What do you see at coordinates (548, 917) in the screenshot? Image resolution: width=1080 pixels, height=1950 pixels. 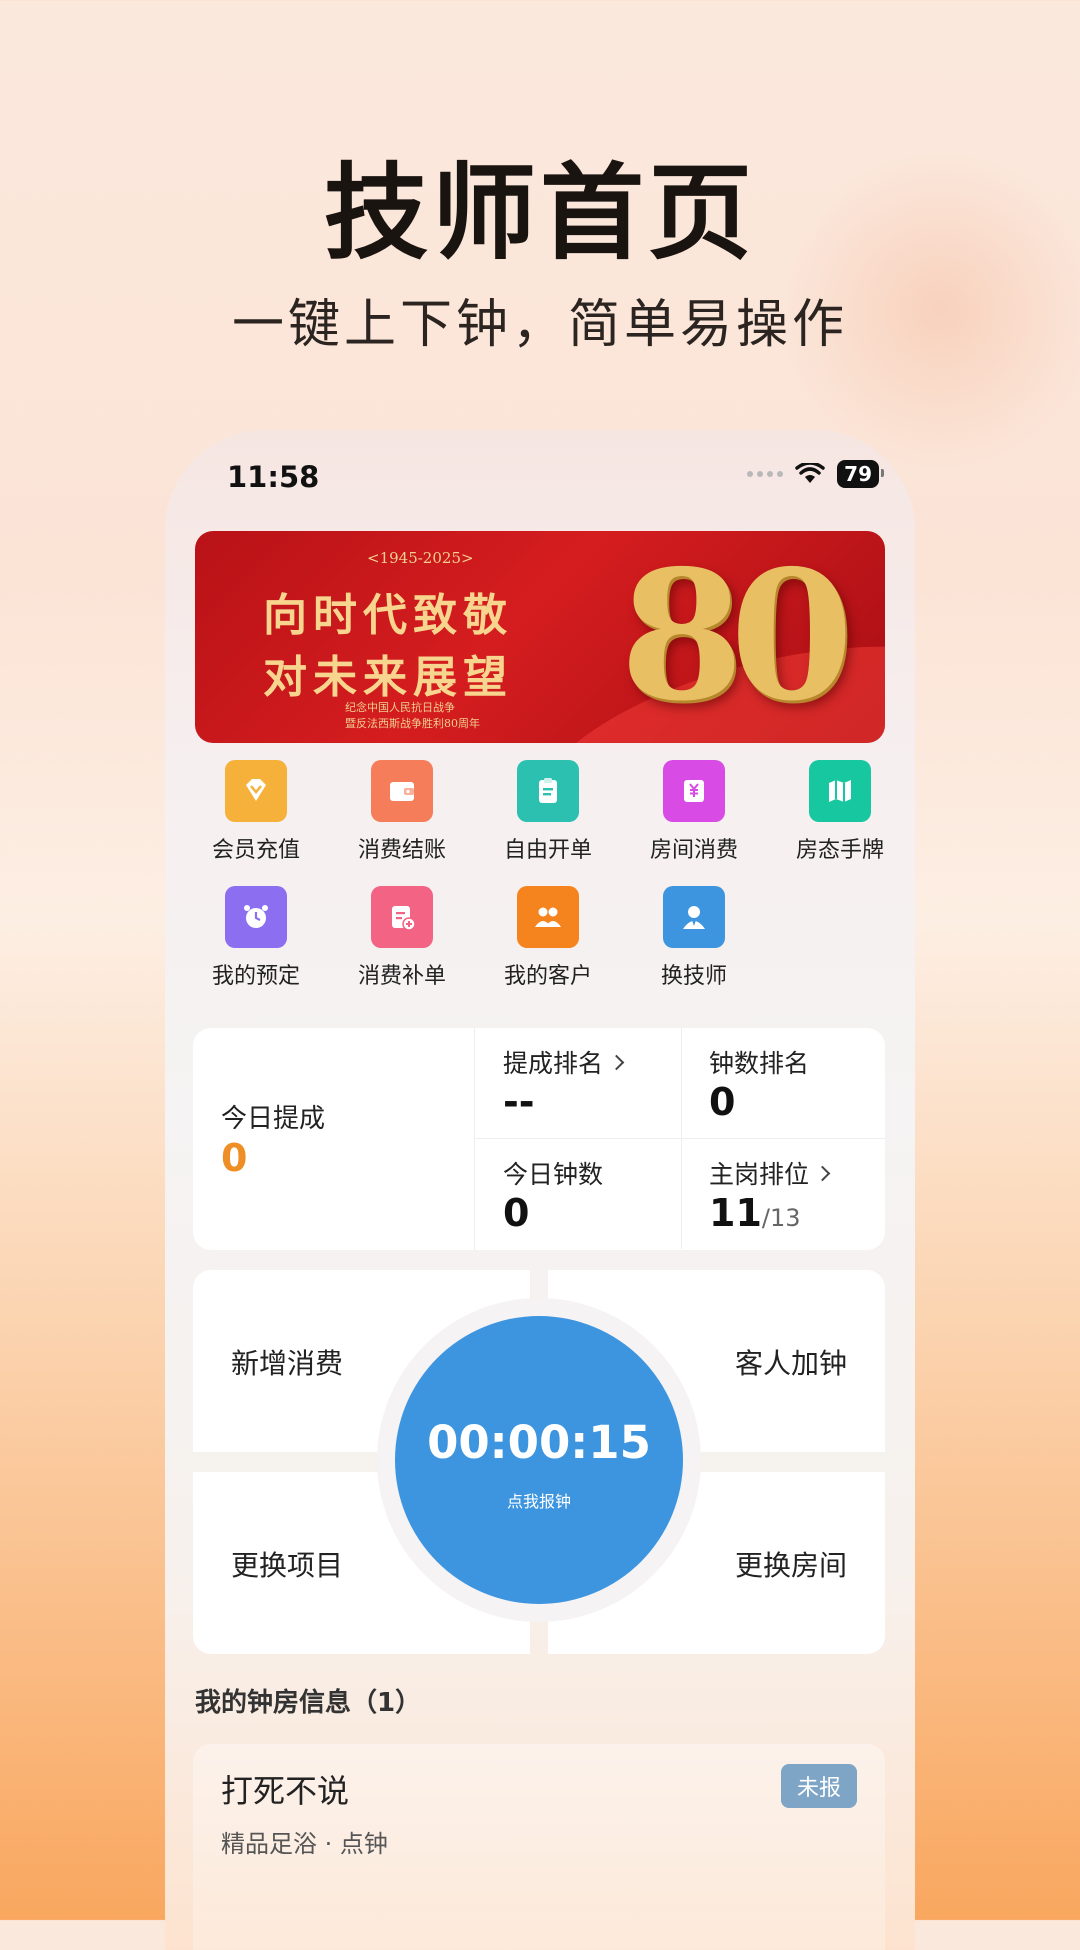 I see `customers-icon` at bounding box center [548, 917].